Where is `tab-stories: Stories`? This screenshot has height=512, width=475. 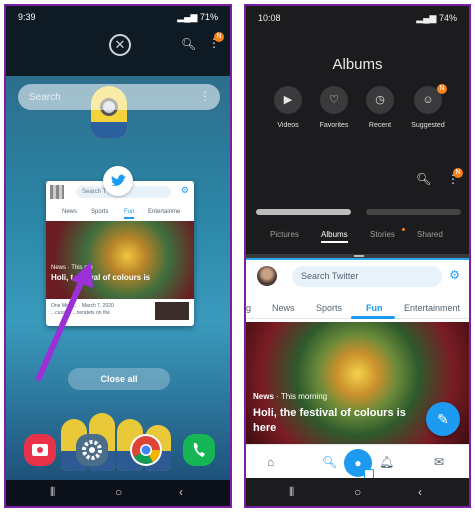
tab-stories: Stories is located at coordinates (382, 234).